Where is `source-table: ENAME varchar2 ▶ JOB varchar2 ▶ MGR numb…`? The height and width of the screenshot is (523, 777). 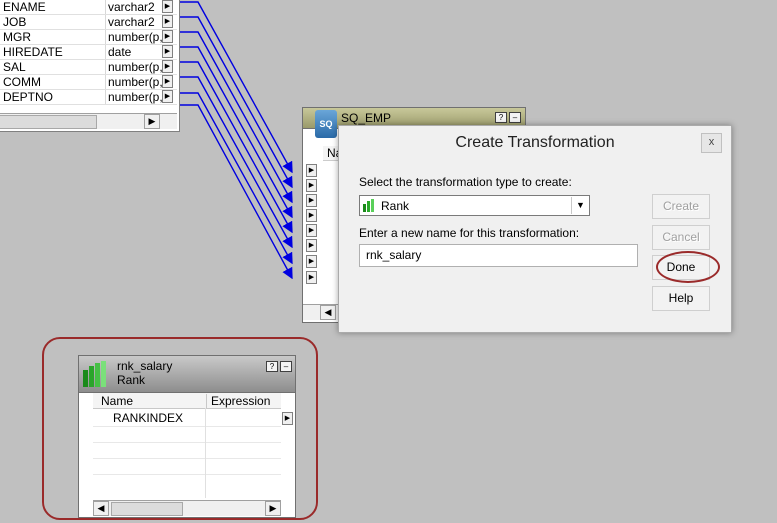 source-table: ENAME varchar2 ▶ JOB varchar2 ▶ MGR numb… is located at coordinates (90, 66).